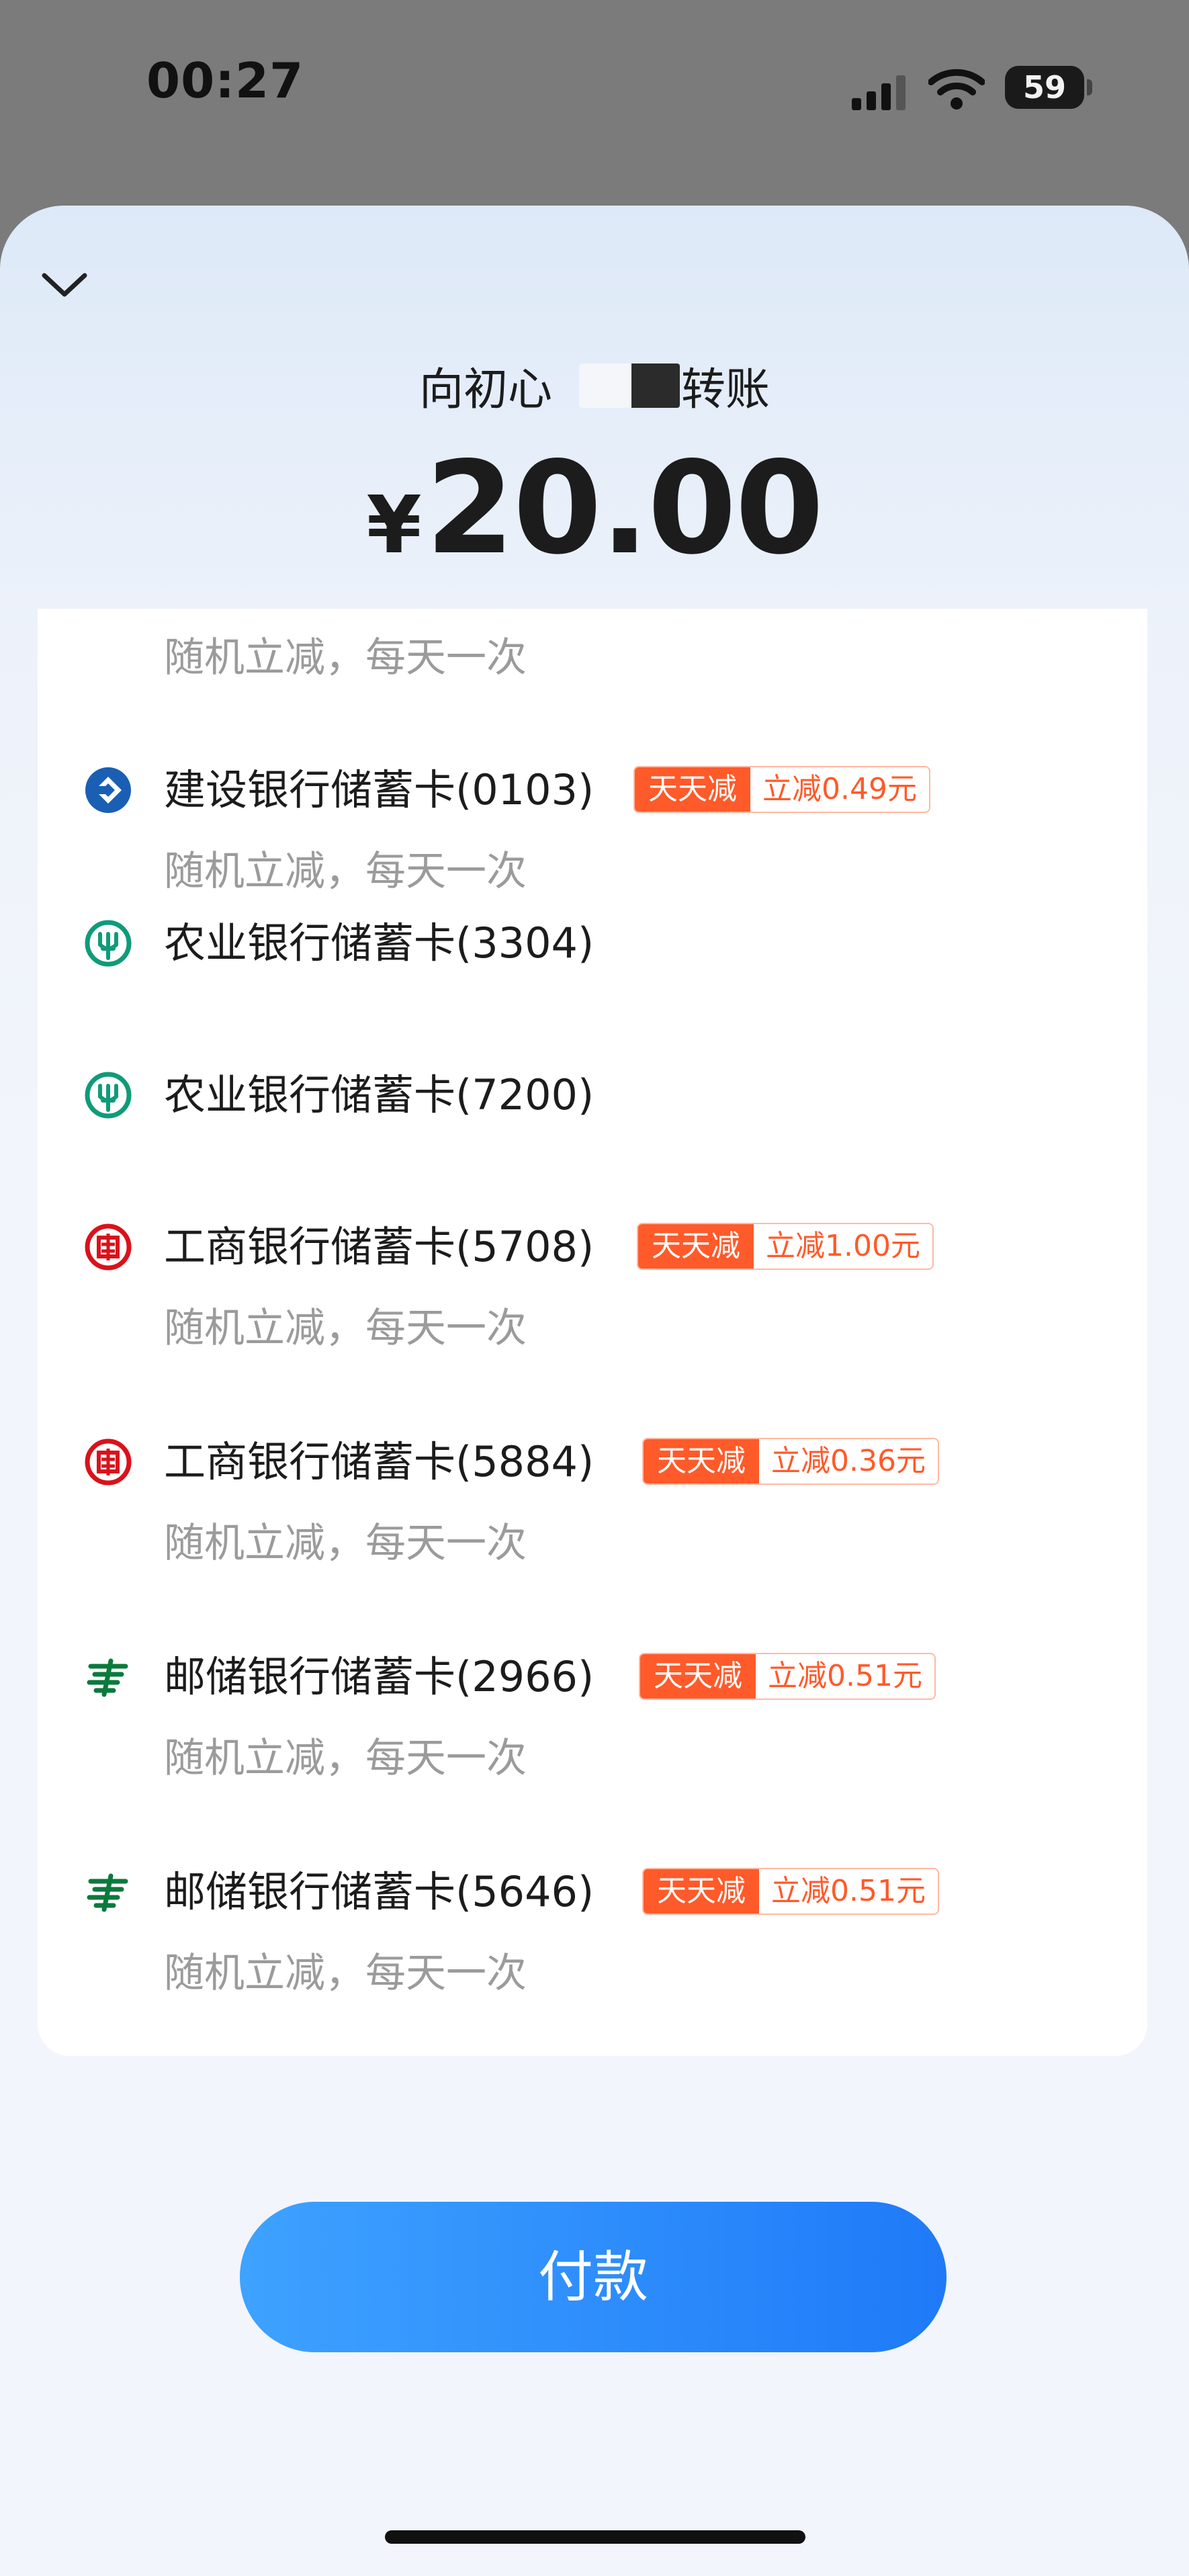 The image size is (1189, 2576). I want to click on promo-badge: 天天减 立减1.00元, so click(785, 1246).